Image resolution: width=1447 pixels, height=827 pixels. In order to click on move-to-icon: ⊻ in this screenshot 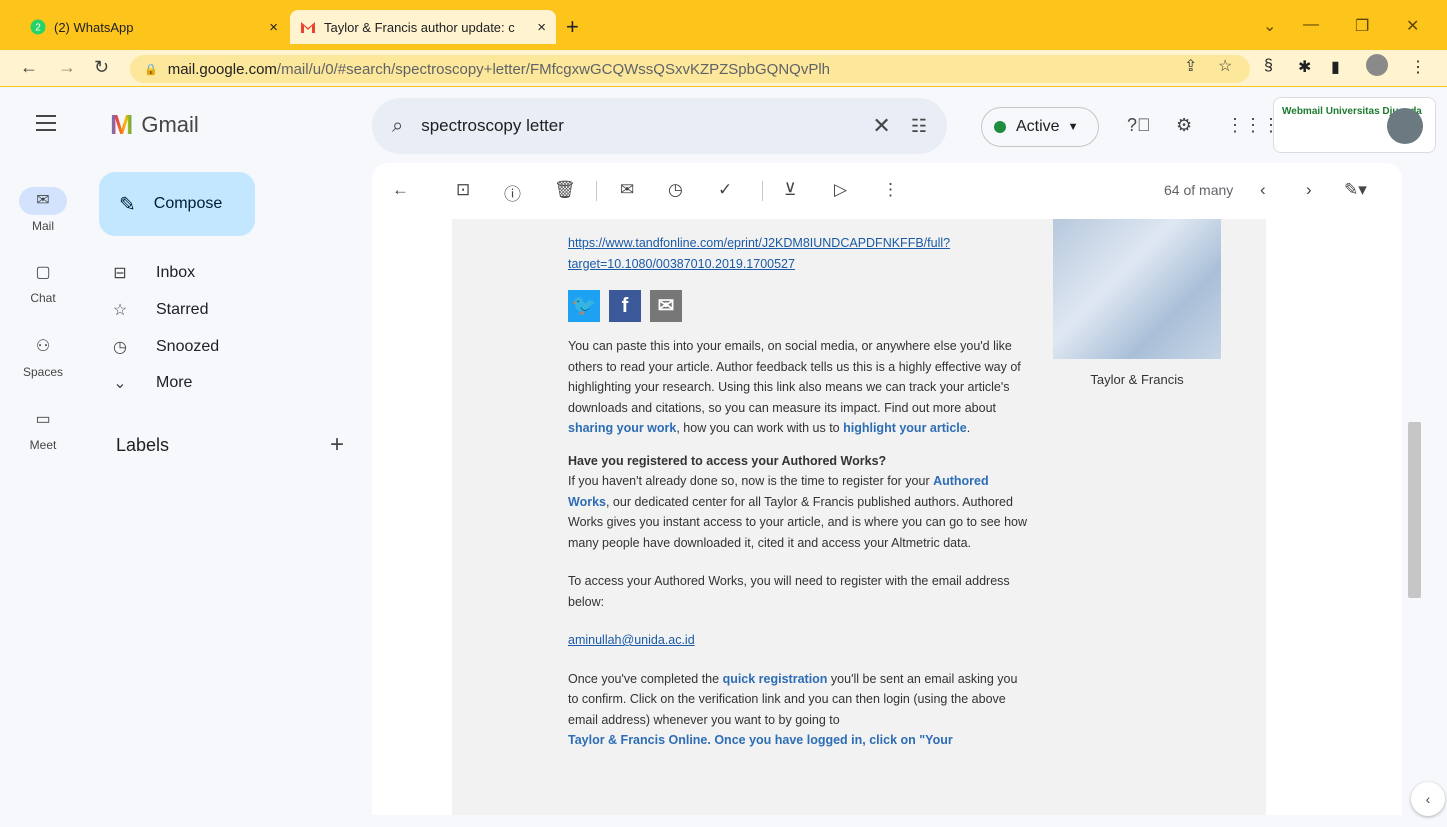, I will do `click(790, 190)`.